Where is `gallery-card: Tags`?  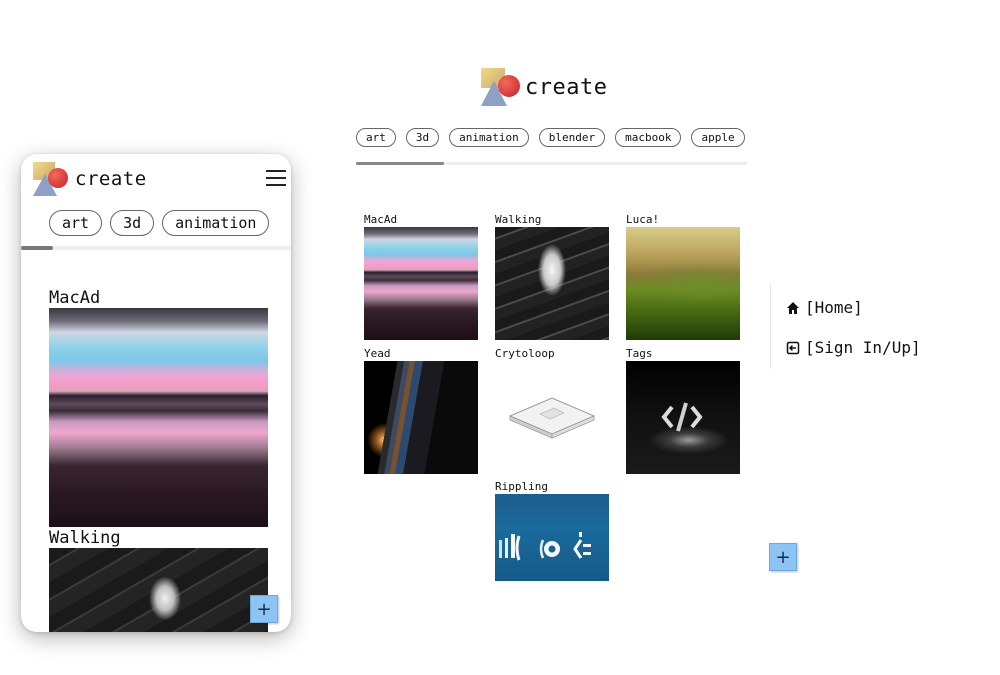 gallery-card: Tags is located at coordinates (683, 410).